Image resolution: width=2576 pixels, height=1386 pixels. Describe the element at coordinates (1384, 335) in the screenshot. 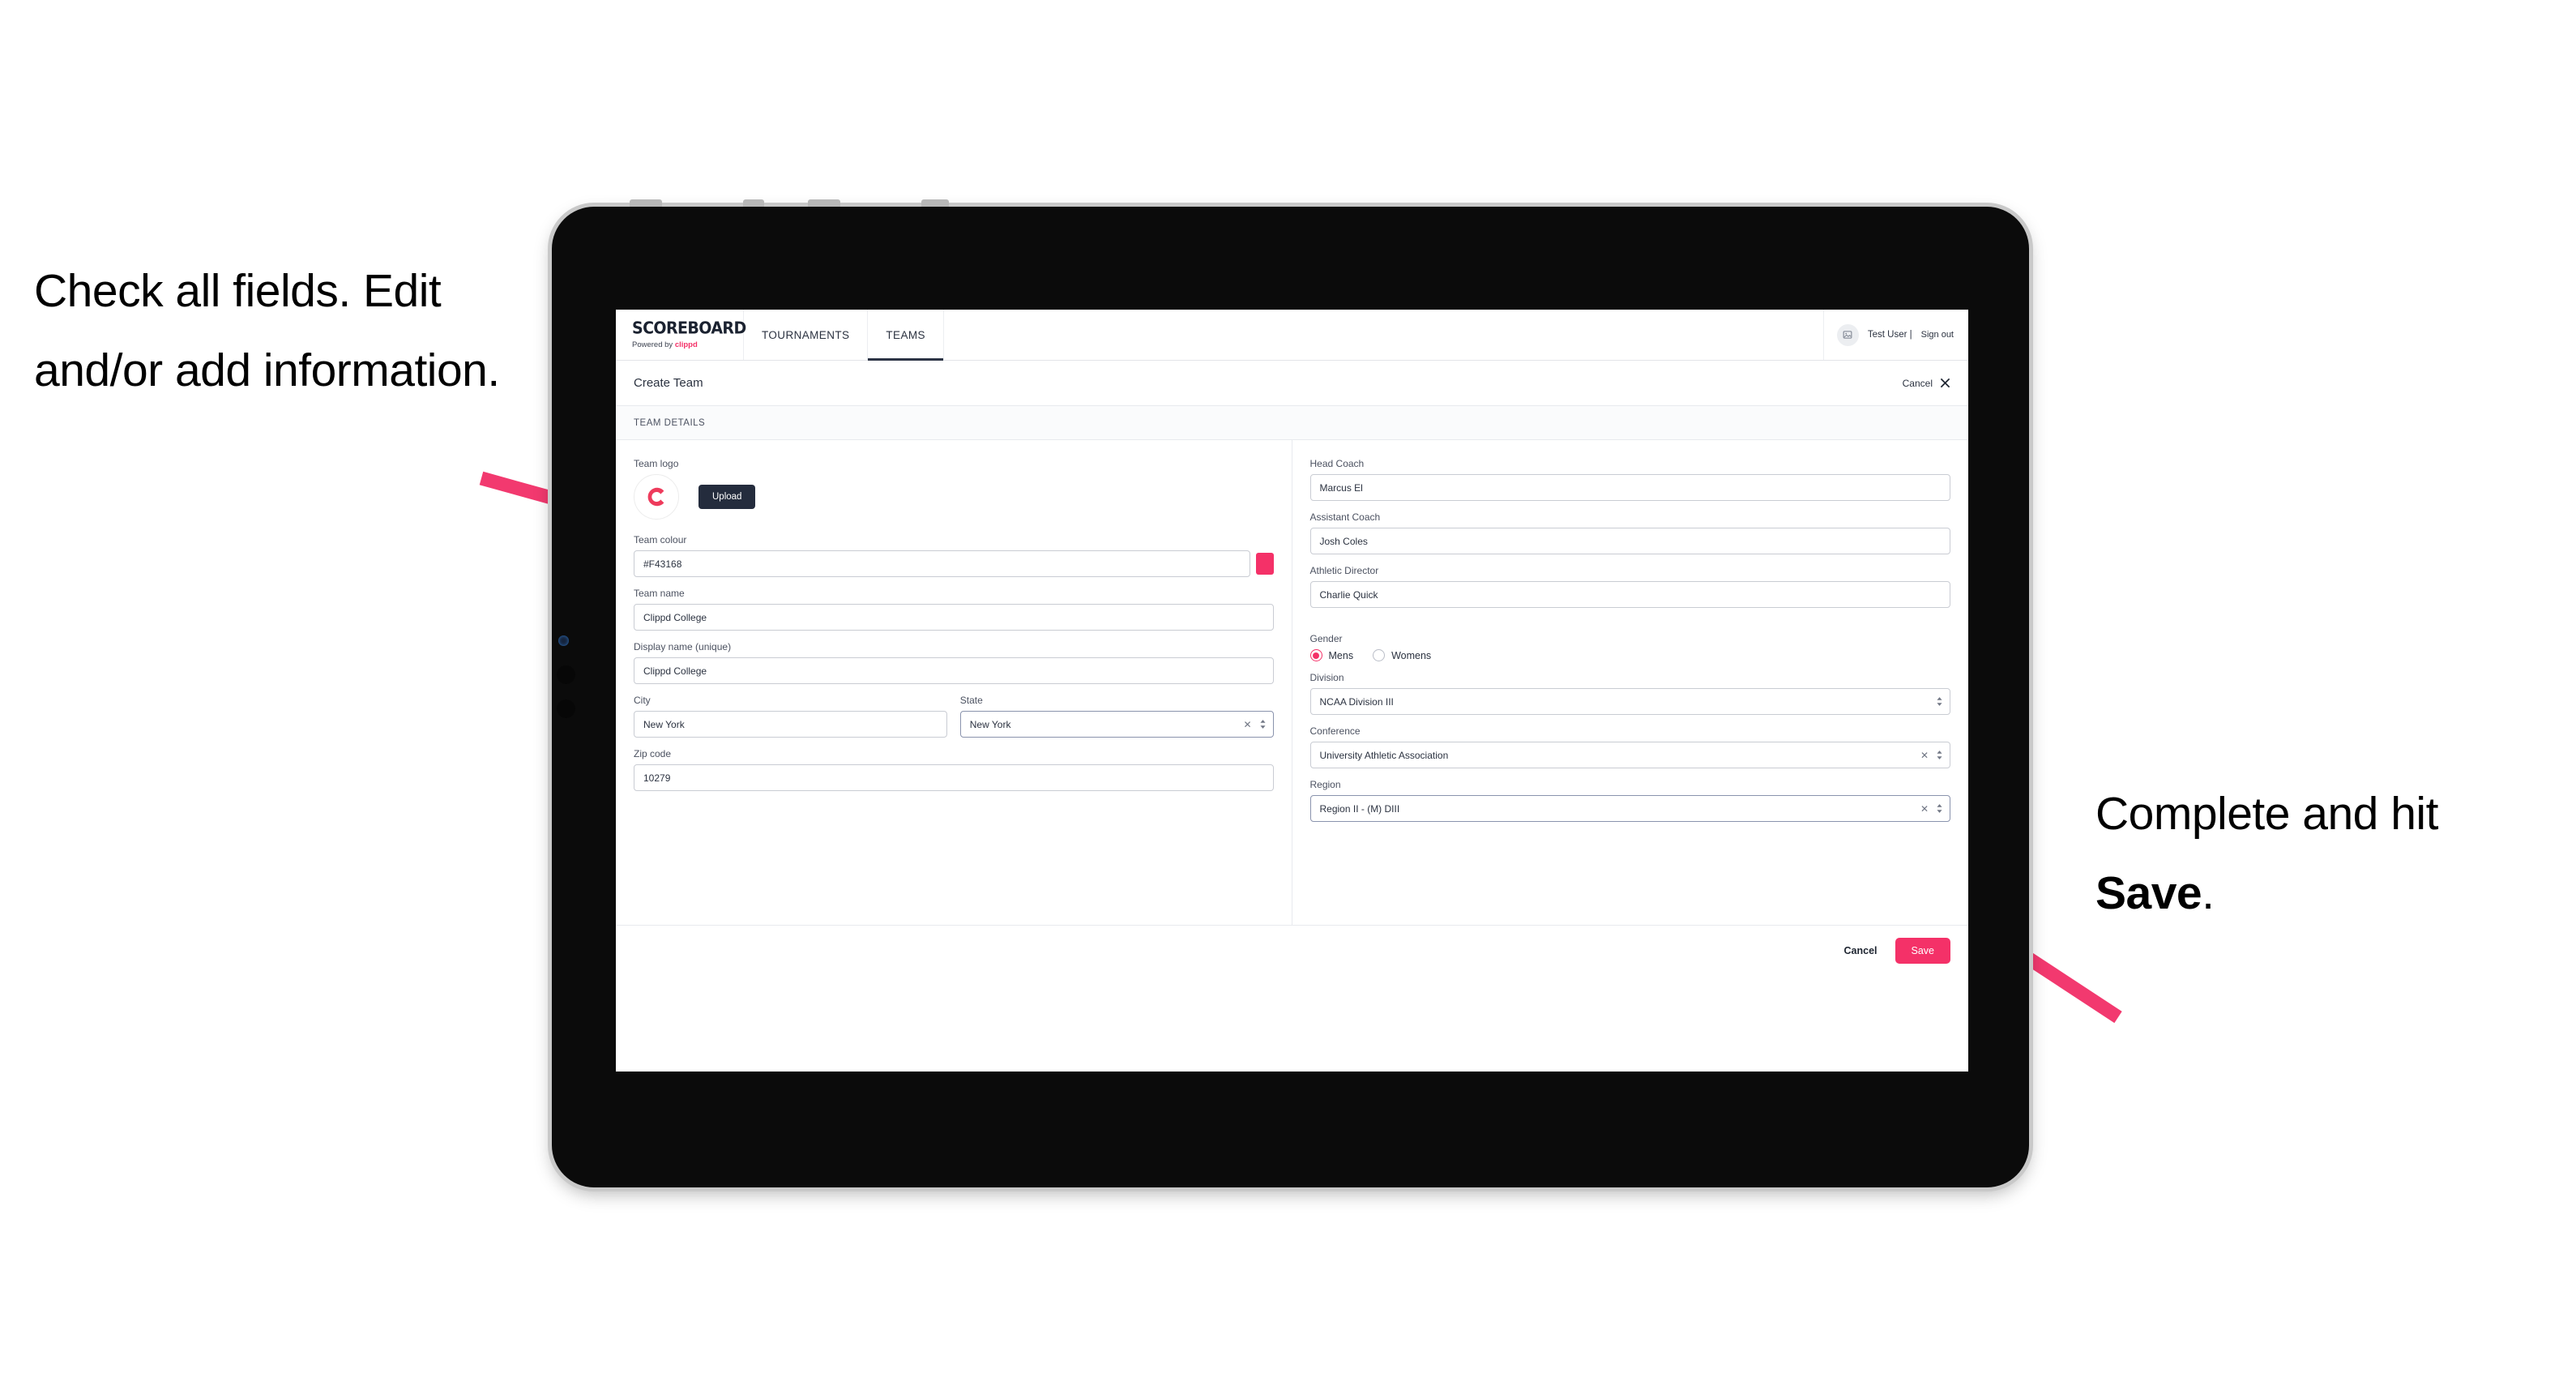

I see `nav-spacer` at that location.